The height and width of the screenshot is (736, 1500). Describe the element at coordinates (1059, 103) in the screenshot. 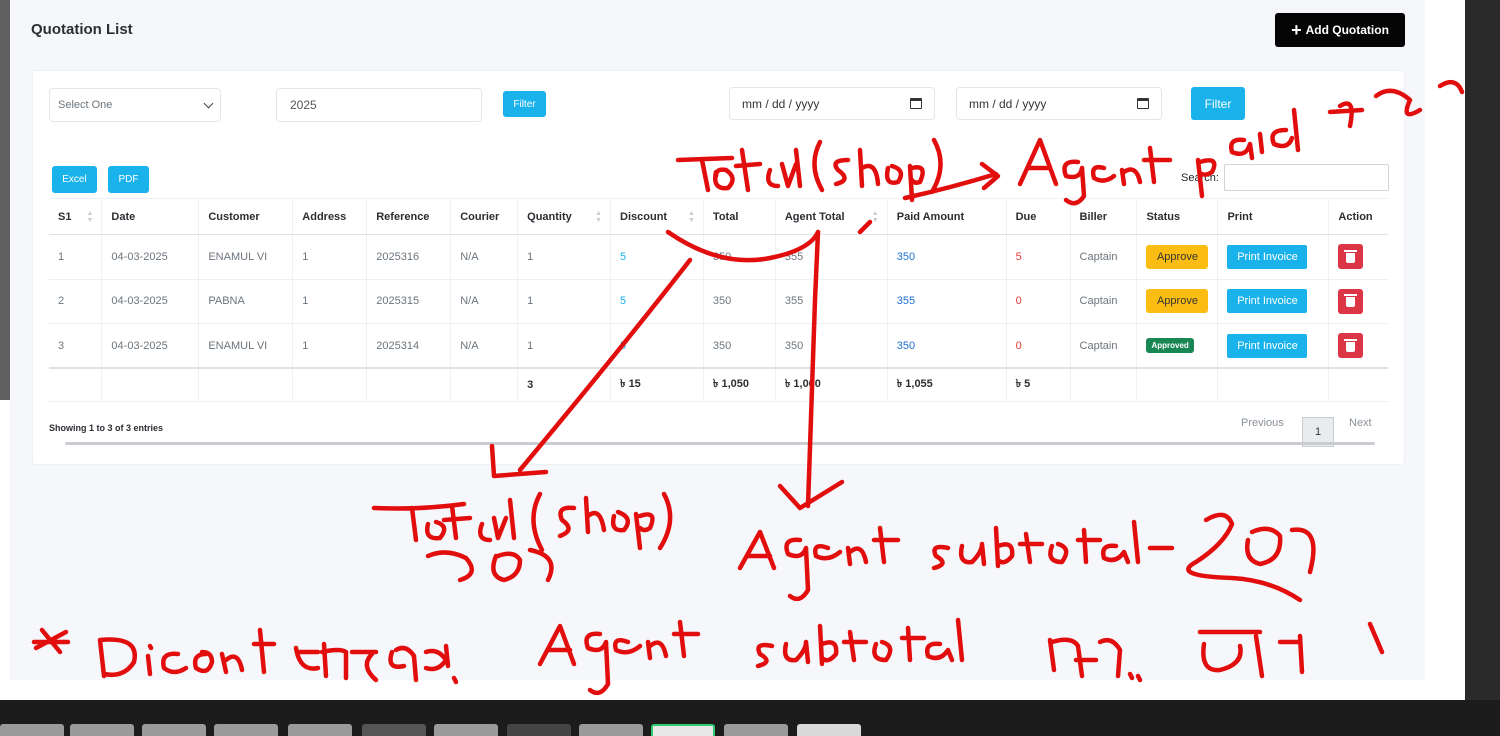

I see `date-to-input: mm / dd / yyyy` at that location.